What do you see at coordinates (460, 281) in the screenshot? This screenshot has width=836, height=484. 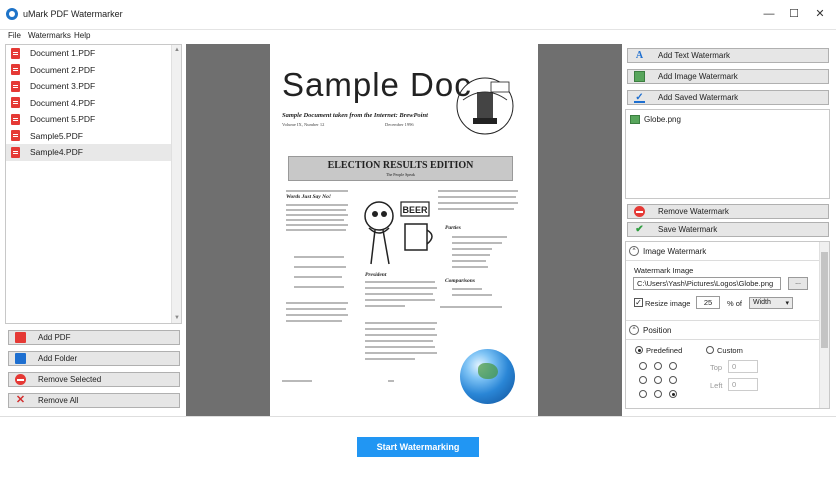 I see `preview-column-heading: Comparisons` at bounding box center [460, 281].